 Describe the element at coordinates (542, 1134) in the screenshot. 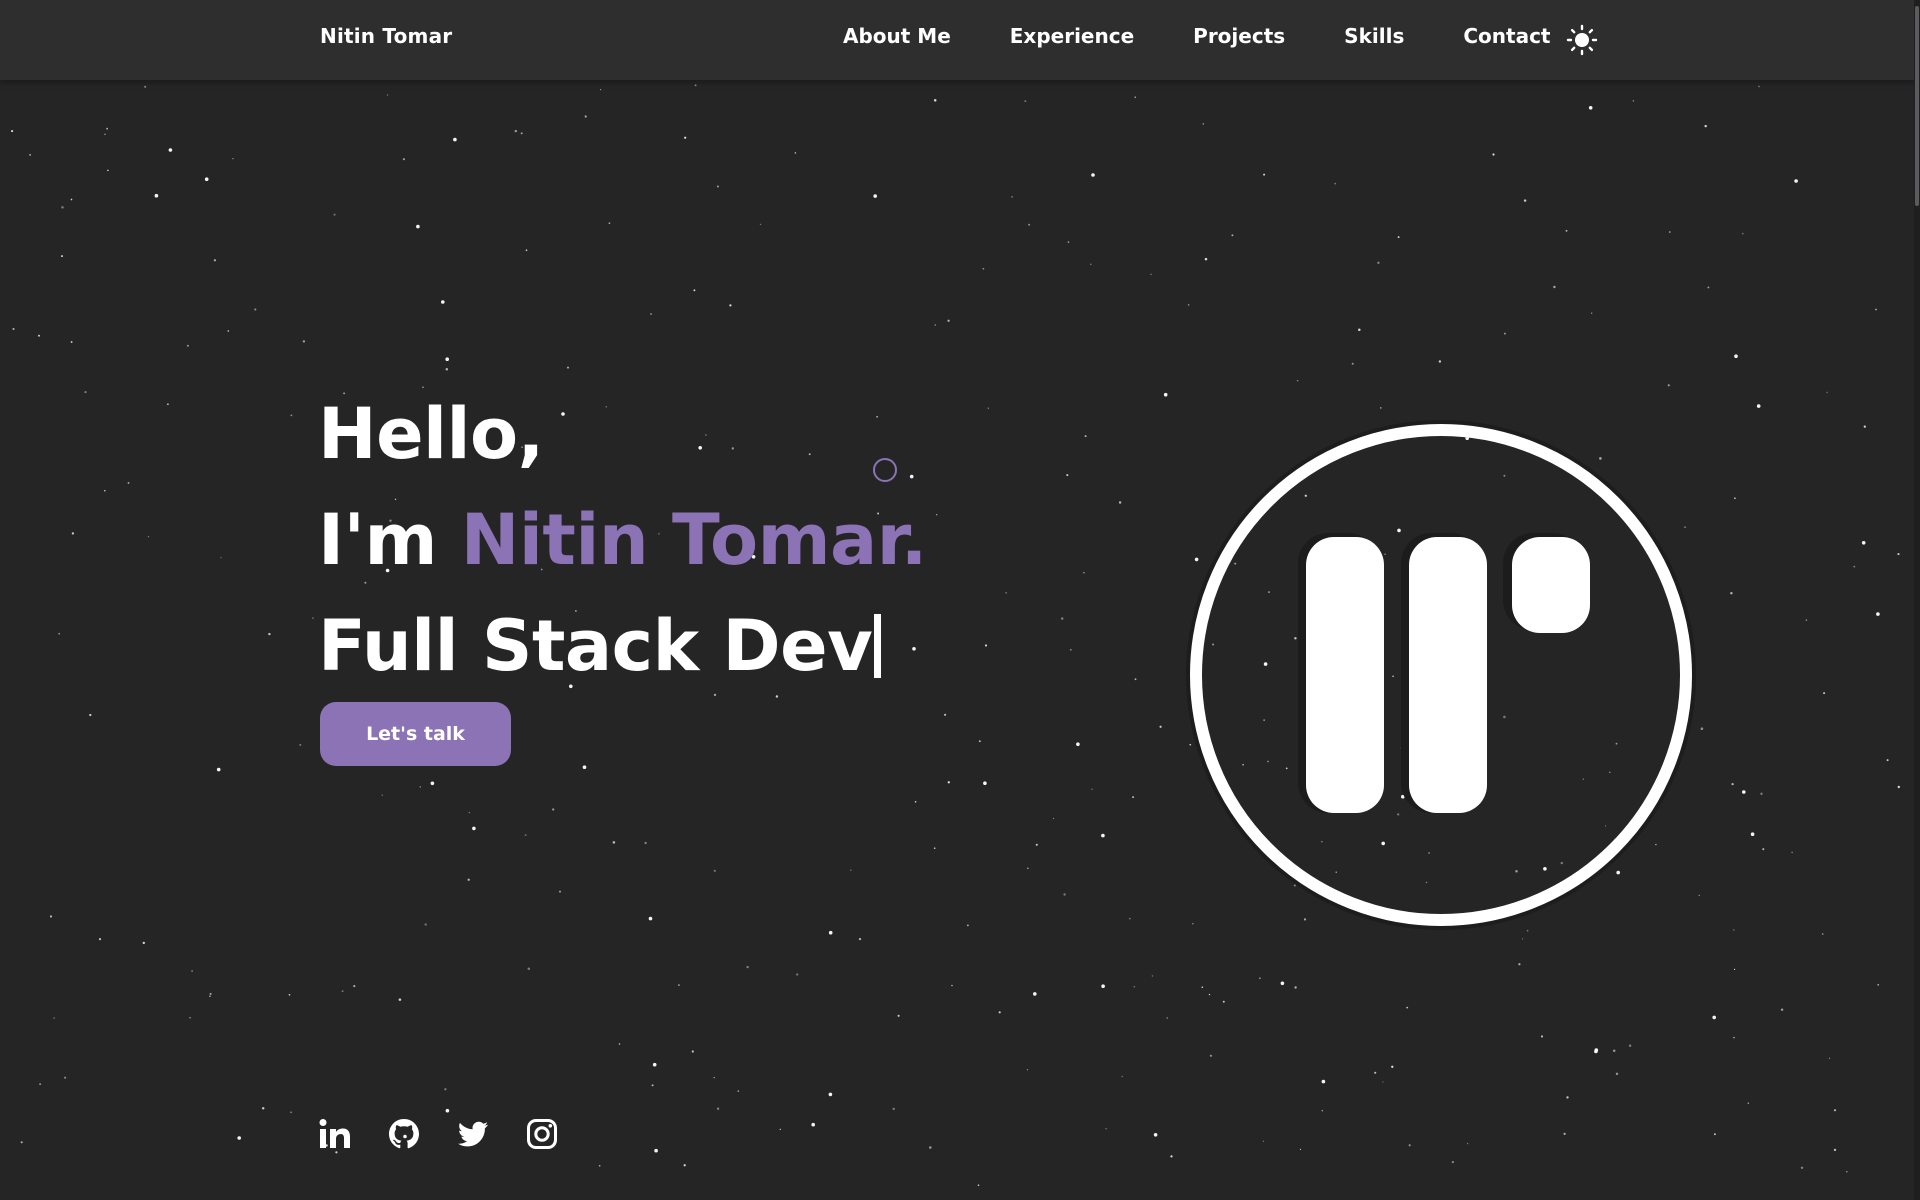

I see `instagram-icon` at that location.